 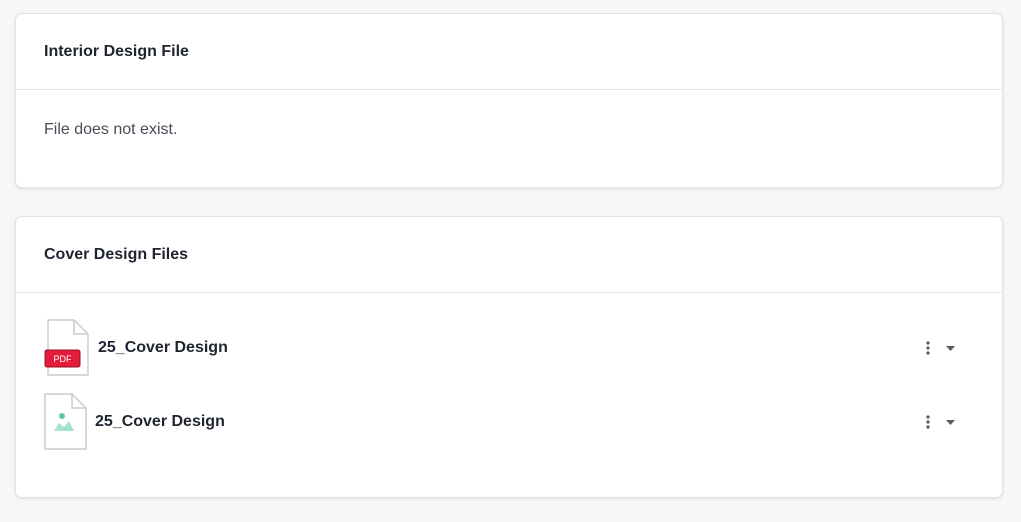 What do you see at coordinates (111, 129) in the screenshot?
I see `file-missing-message: File does not exist.` at bounding box center [111, 129].